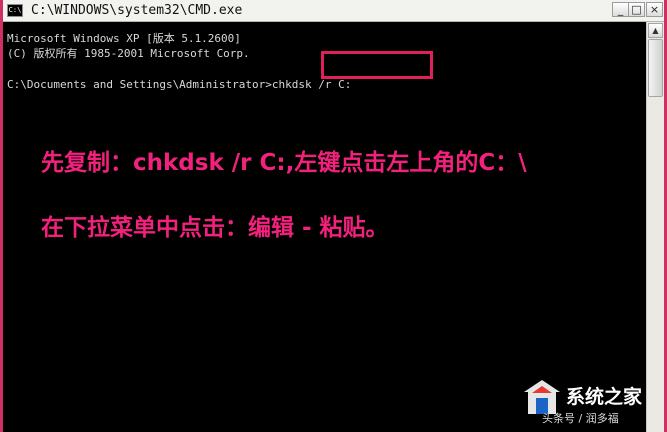 Image resolution: width=667 pixels, height=432 pixels. Describe the element at coordinates (15, 10) in the screenshot. I see `cmd-app-icon: C:\` at that location.